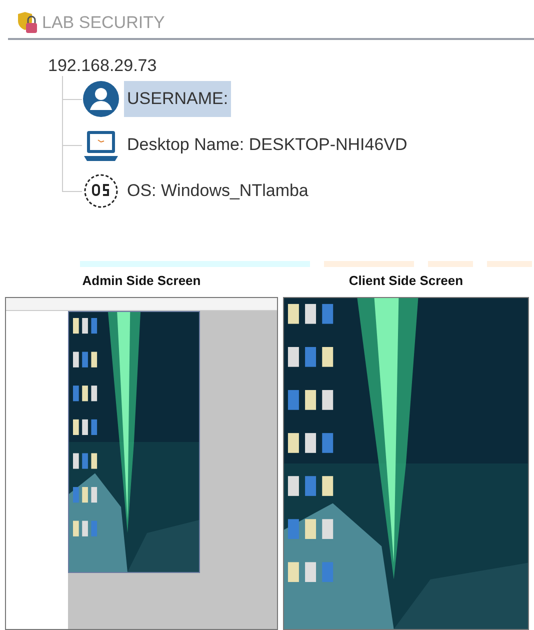  What do you see at coordinates (101, 191) in the screenshot?
I see `os-icon` at bounding box center [101, 191].